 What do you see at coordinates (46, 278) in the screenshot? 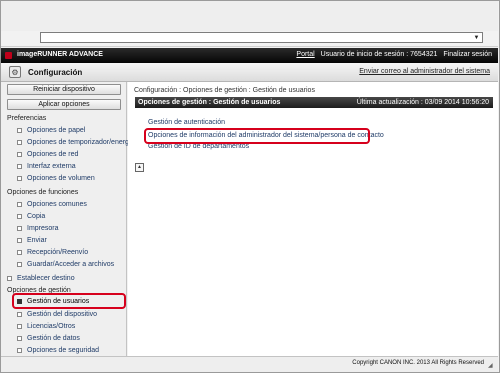
I see `sidebar-item-label: Establecer destino` at bounding box center [46, 278].